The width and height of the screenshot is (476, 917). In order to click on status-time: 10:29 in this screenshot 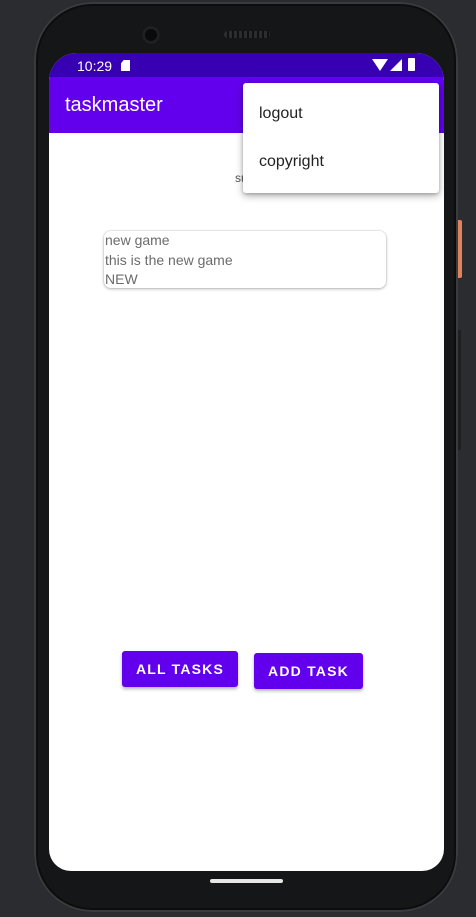, I will do `click(95, 66)`.